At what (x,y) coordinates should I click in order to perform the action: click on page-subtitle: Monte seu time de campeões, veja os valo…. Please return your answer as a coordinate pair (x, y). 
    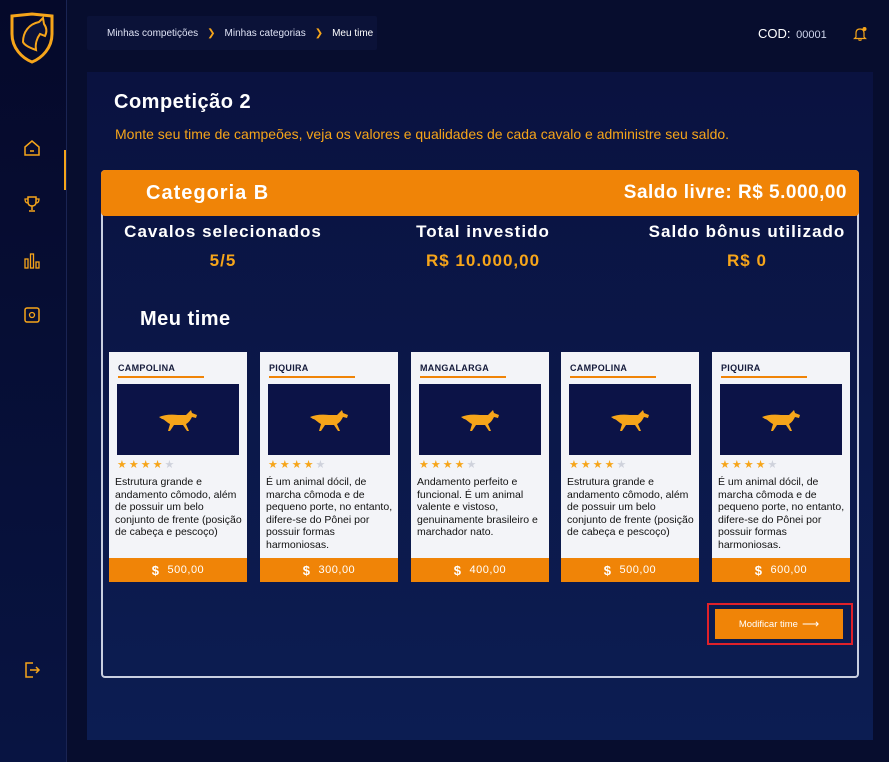
    Looking at the image, I should click on (422, 134).